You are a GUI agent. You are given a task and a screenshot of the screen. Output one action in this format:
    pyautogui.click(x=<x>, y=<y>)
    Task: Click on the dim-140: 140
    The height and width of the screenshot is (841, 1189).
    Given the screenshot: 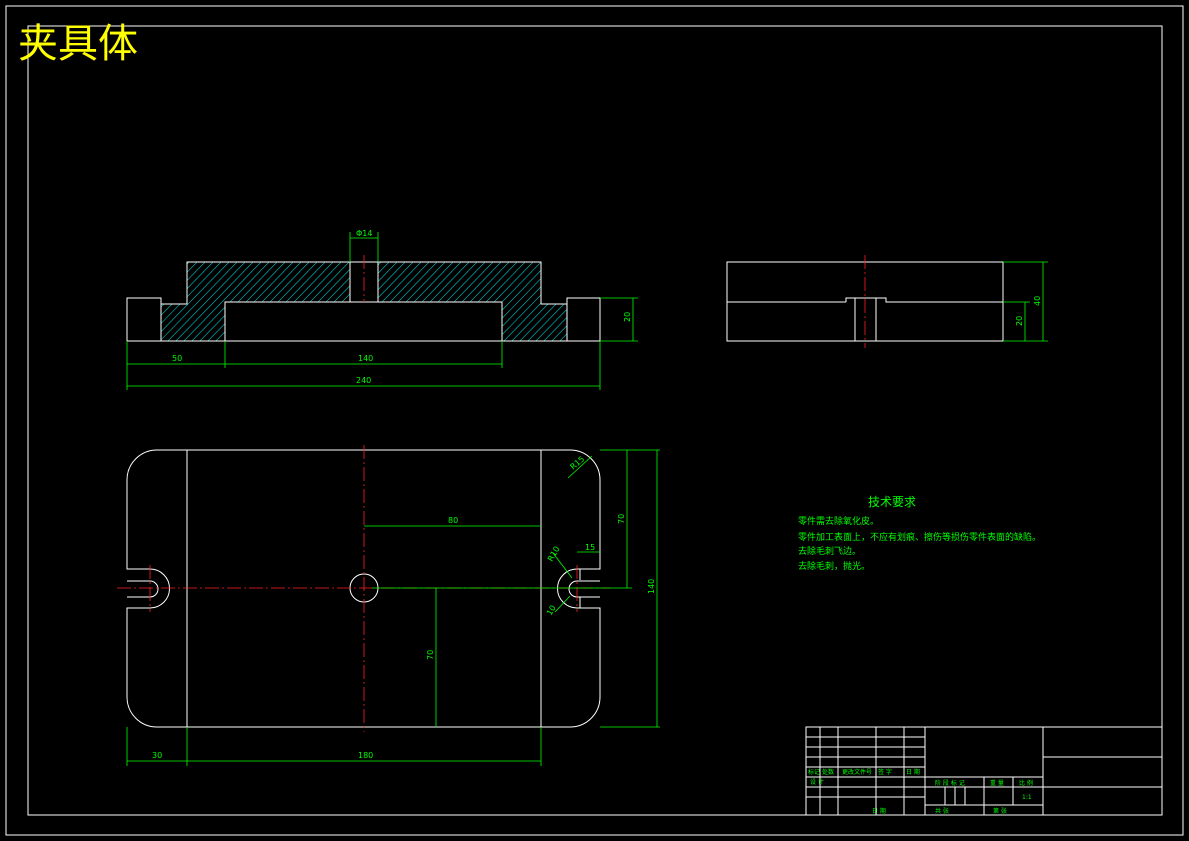 What is the action you would take?
    pyautogui.click(x=651, y=586)
    